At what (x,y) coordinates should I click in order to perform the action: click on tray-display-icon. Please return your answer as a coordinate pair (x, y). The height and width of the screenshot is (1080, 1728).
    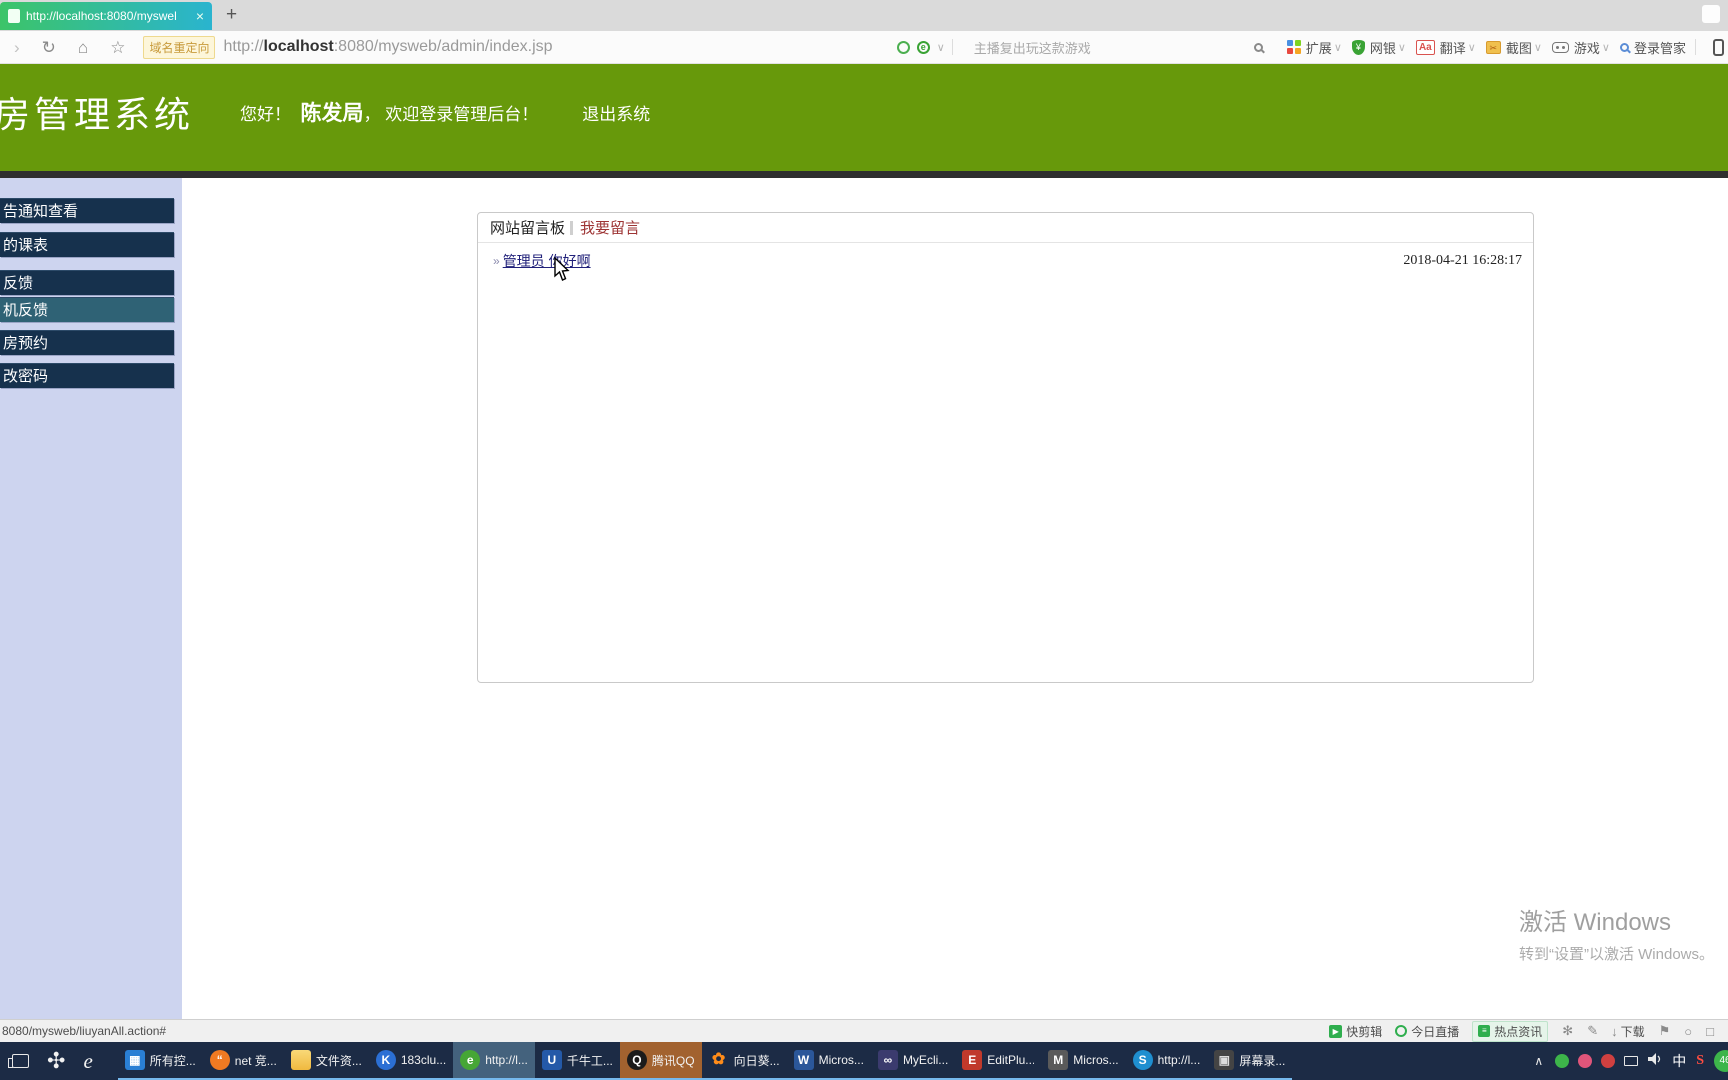
    Looking at the image, I should click on (1631, 1061).